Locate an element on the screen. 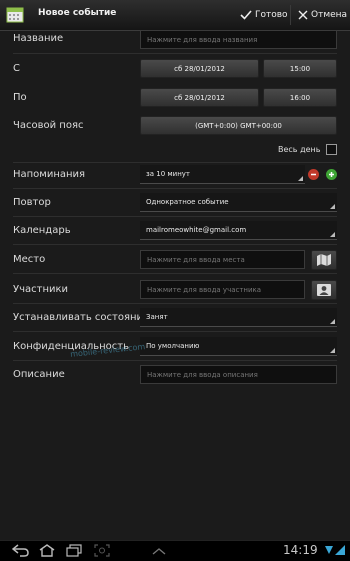 This screenshot has width=350, height=561. system-bar: 14:19 is located at coordinates (175, 550).